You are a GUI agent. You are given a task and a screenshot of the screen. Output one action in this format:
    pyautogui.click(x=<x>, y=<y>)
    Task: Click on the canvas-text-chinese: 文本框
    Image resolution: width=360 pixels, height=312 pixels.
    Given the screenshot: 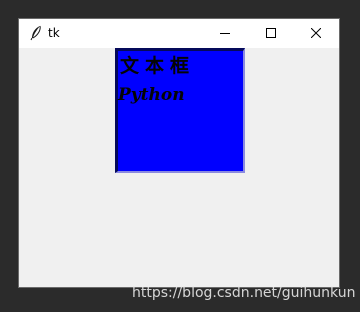 What is the action you would take?
    pyautogui.click(x=158, y=66)
    